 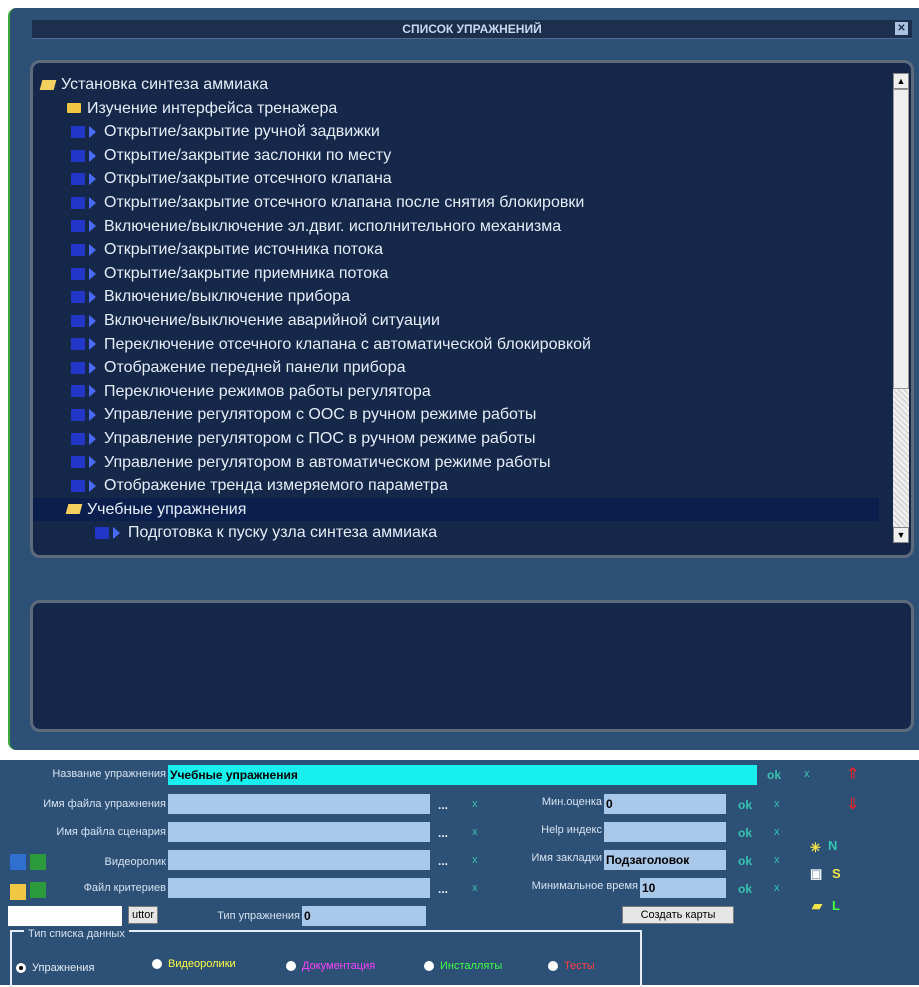 What do you see at coordinates (571, 966) in the screenshot?
I see `radio-tests: Тесты` at bounding box center [571, 966].